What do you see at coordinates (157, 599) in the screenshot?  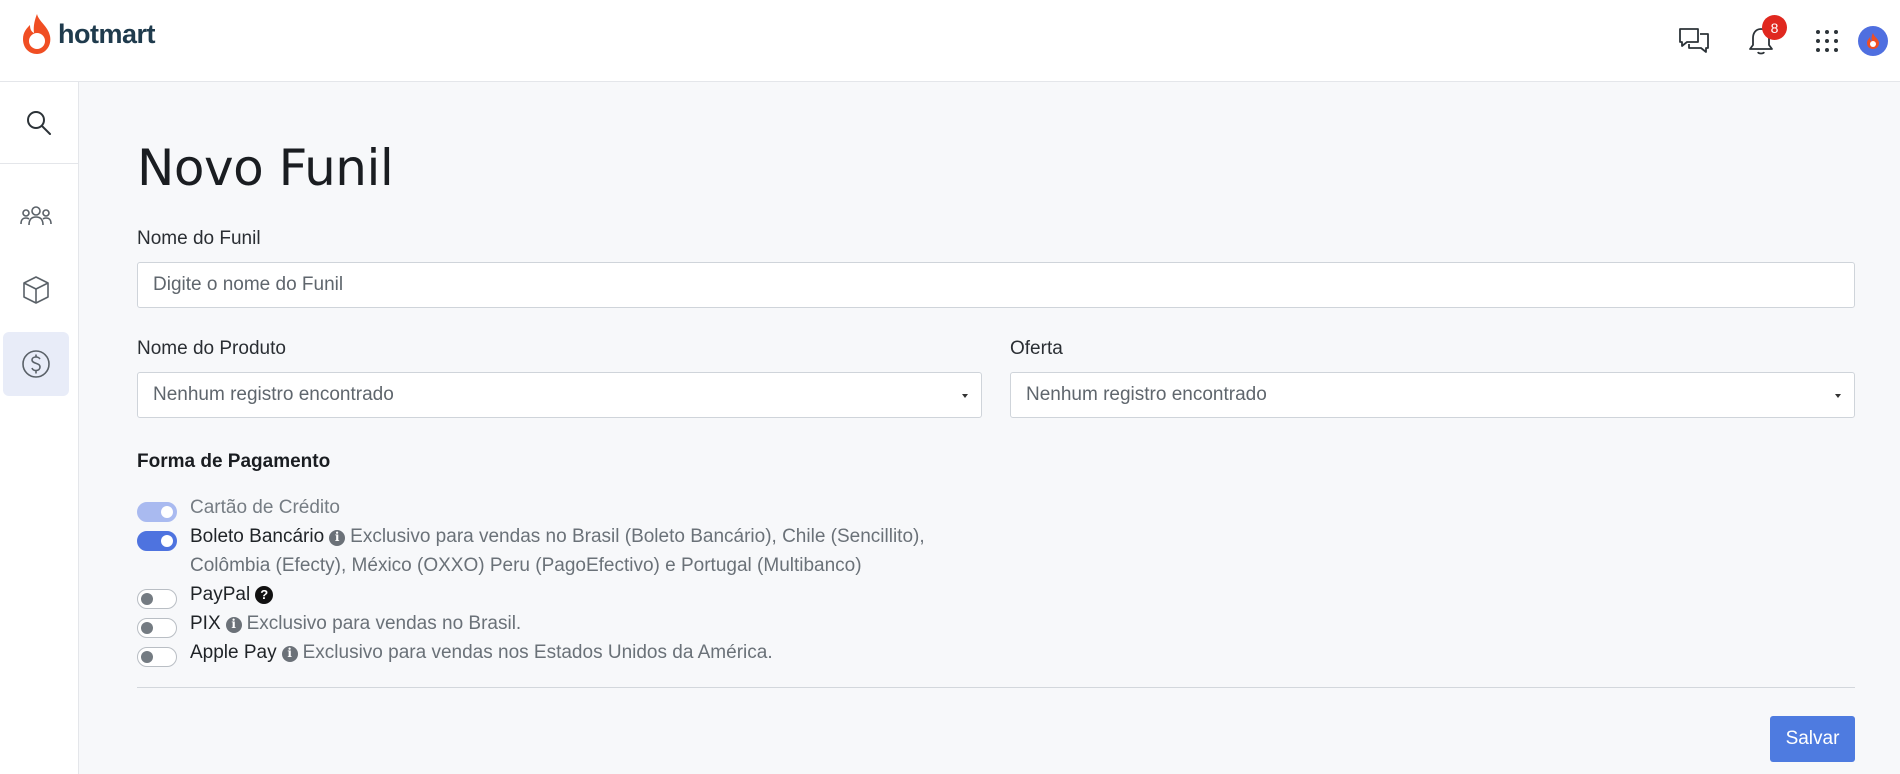 I see `paypal-toggle` at bounding box center [157, 599].